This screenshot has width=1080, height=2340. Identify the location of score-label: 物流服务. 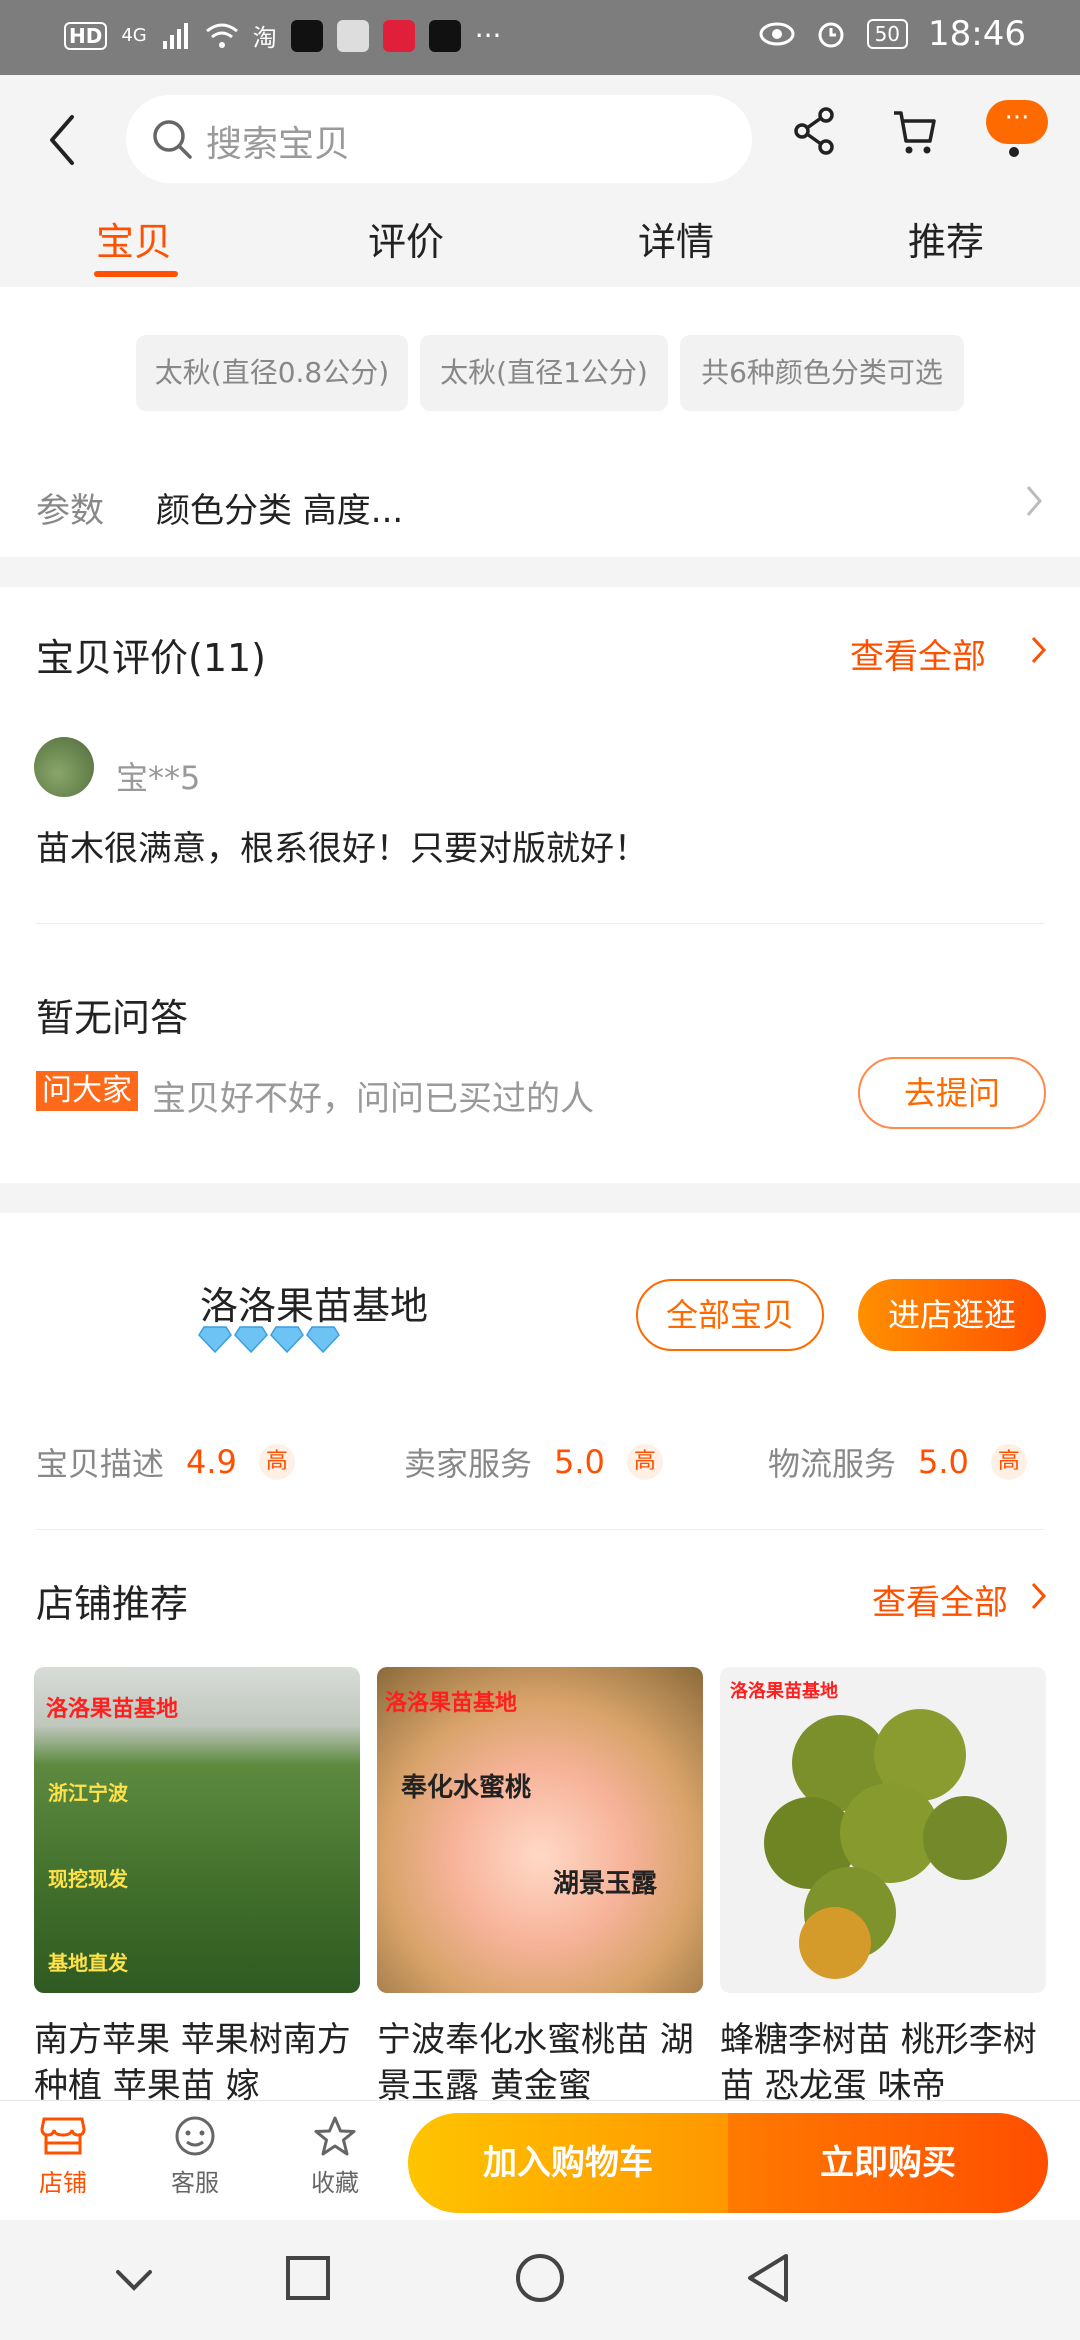
(832, 1464).